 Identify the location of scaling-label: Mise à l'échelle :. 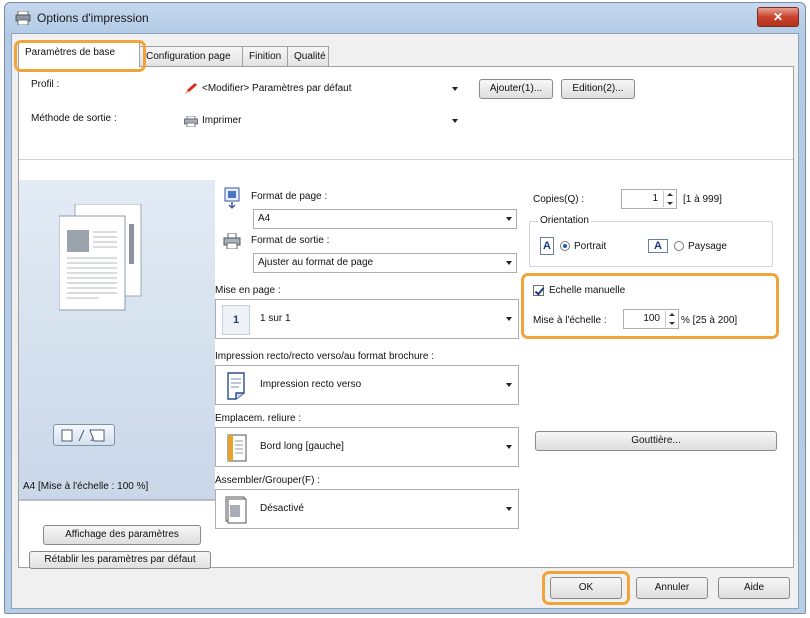
(570, 320).